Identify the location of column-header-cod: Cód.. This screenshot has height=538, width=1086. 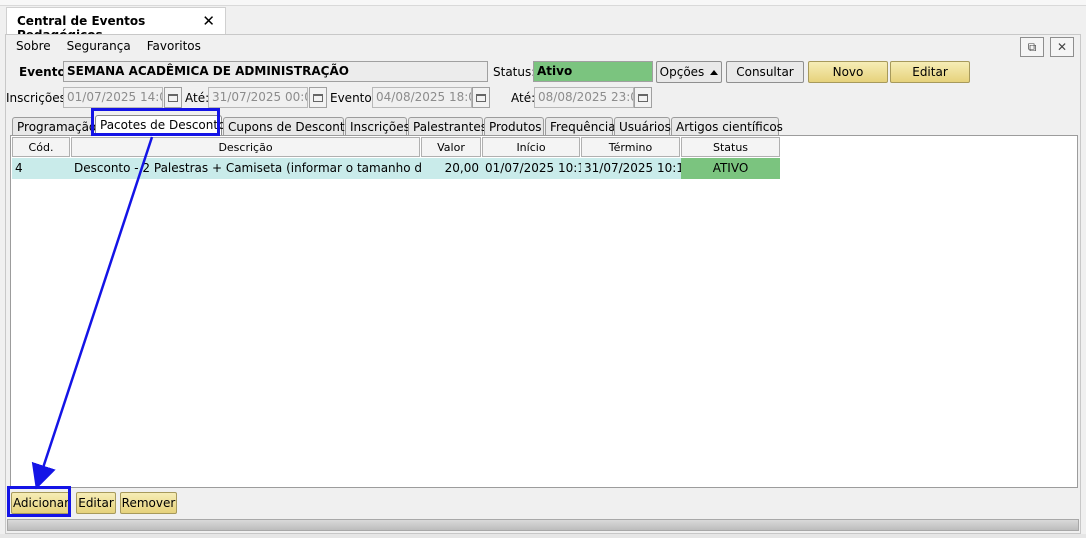
(41, 147).